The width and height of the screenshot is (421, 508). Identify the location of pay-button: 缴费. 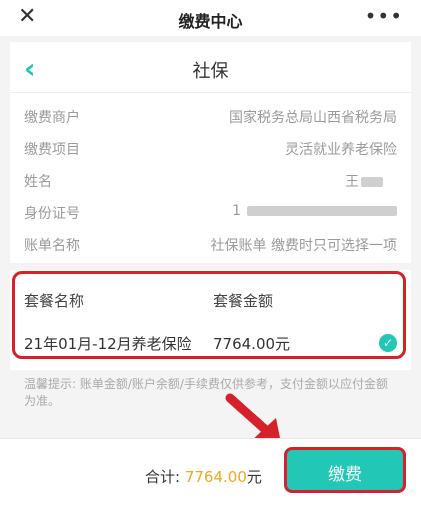
(345, 470).